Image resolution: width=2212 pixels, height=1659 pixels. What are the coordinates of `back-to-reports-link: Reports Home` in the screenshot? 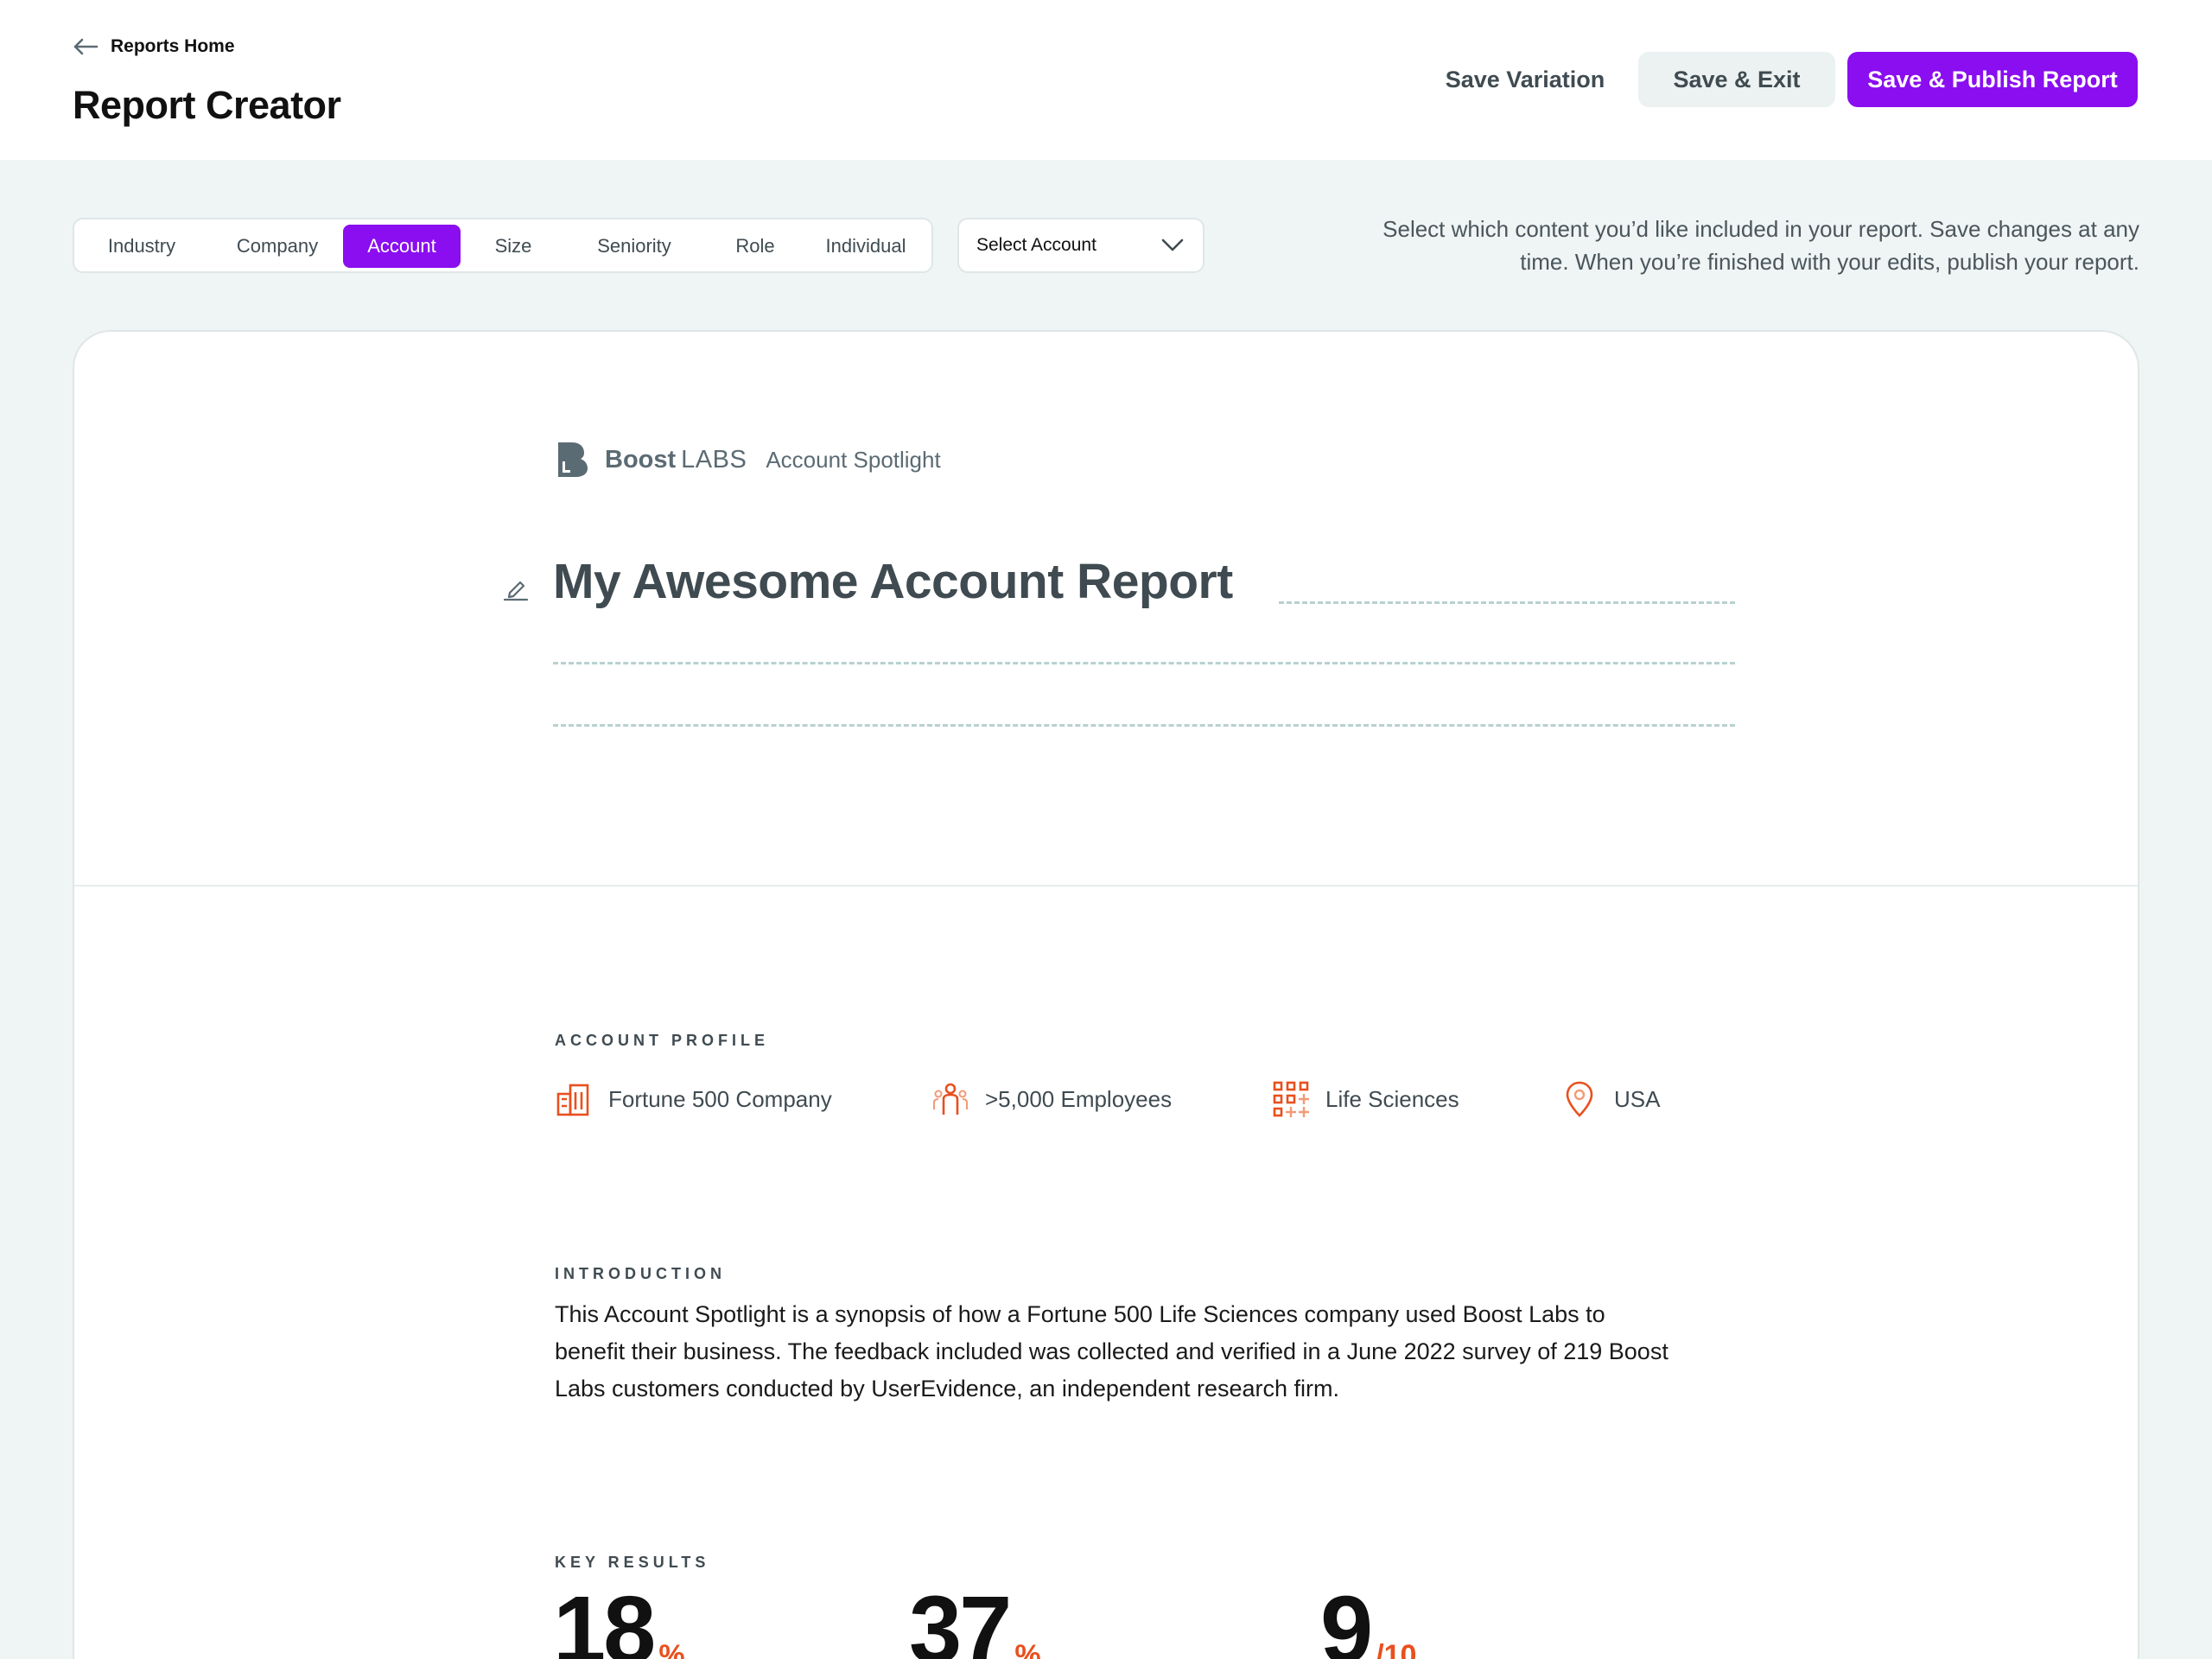 It's located at (154, 46).